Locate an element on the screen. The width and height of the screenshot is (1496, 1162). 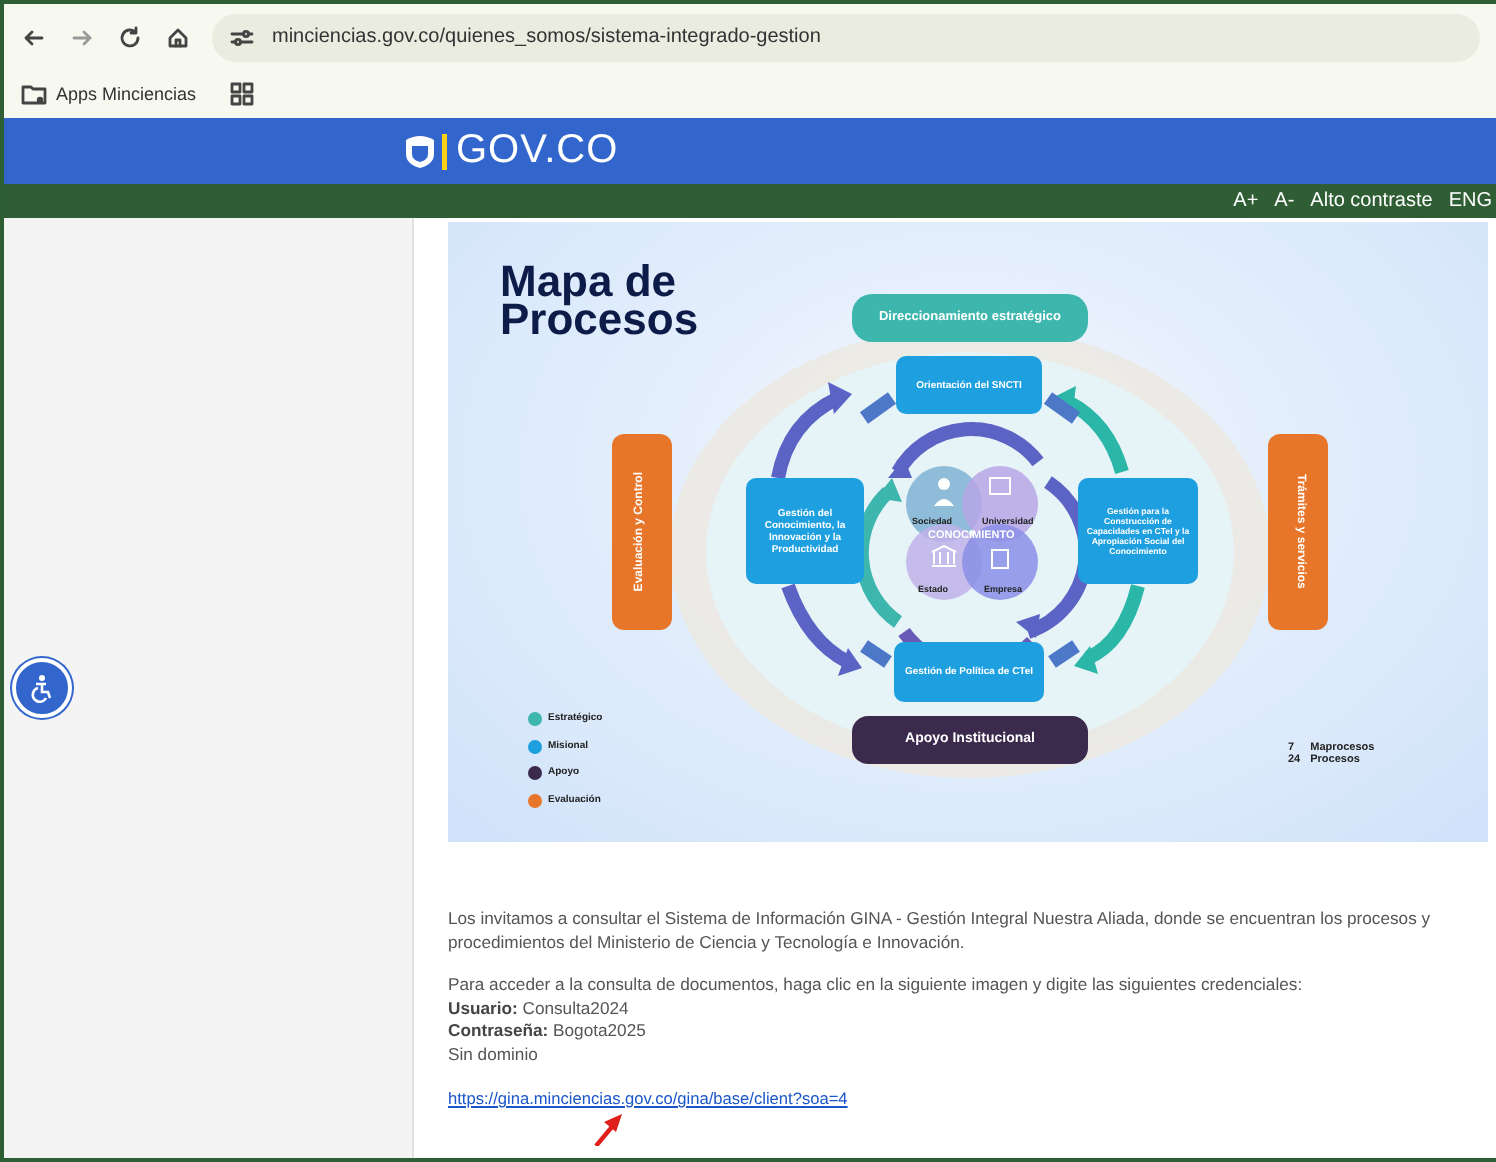
diagram-title: Mapa de Procesos is located at coordinates (600, 300).